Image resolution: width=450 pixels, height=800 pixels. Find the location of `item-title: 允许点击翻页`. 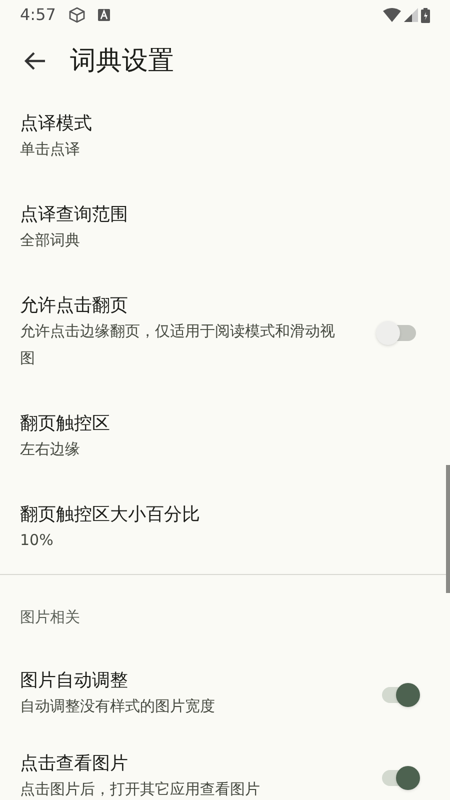

item-title: 允许点击翻页 is located at coordinates (74, 306).